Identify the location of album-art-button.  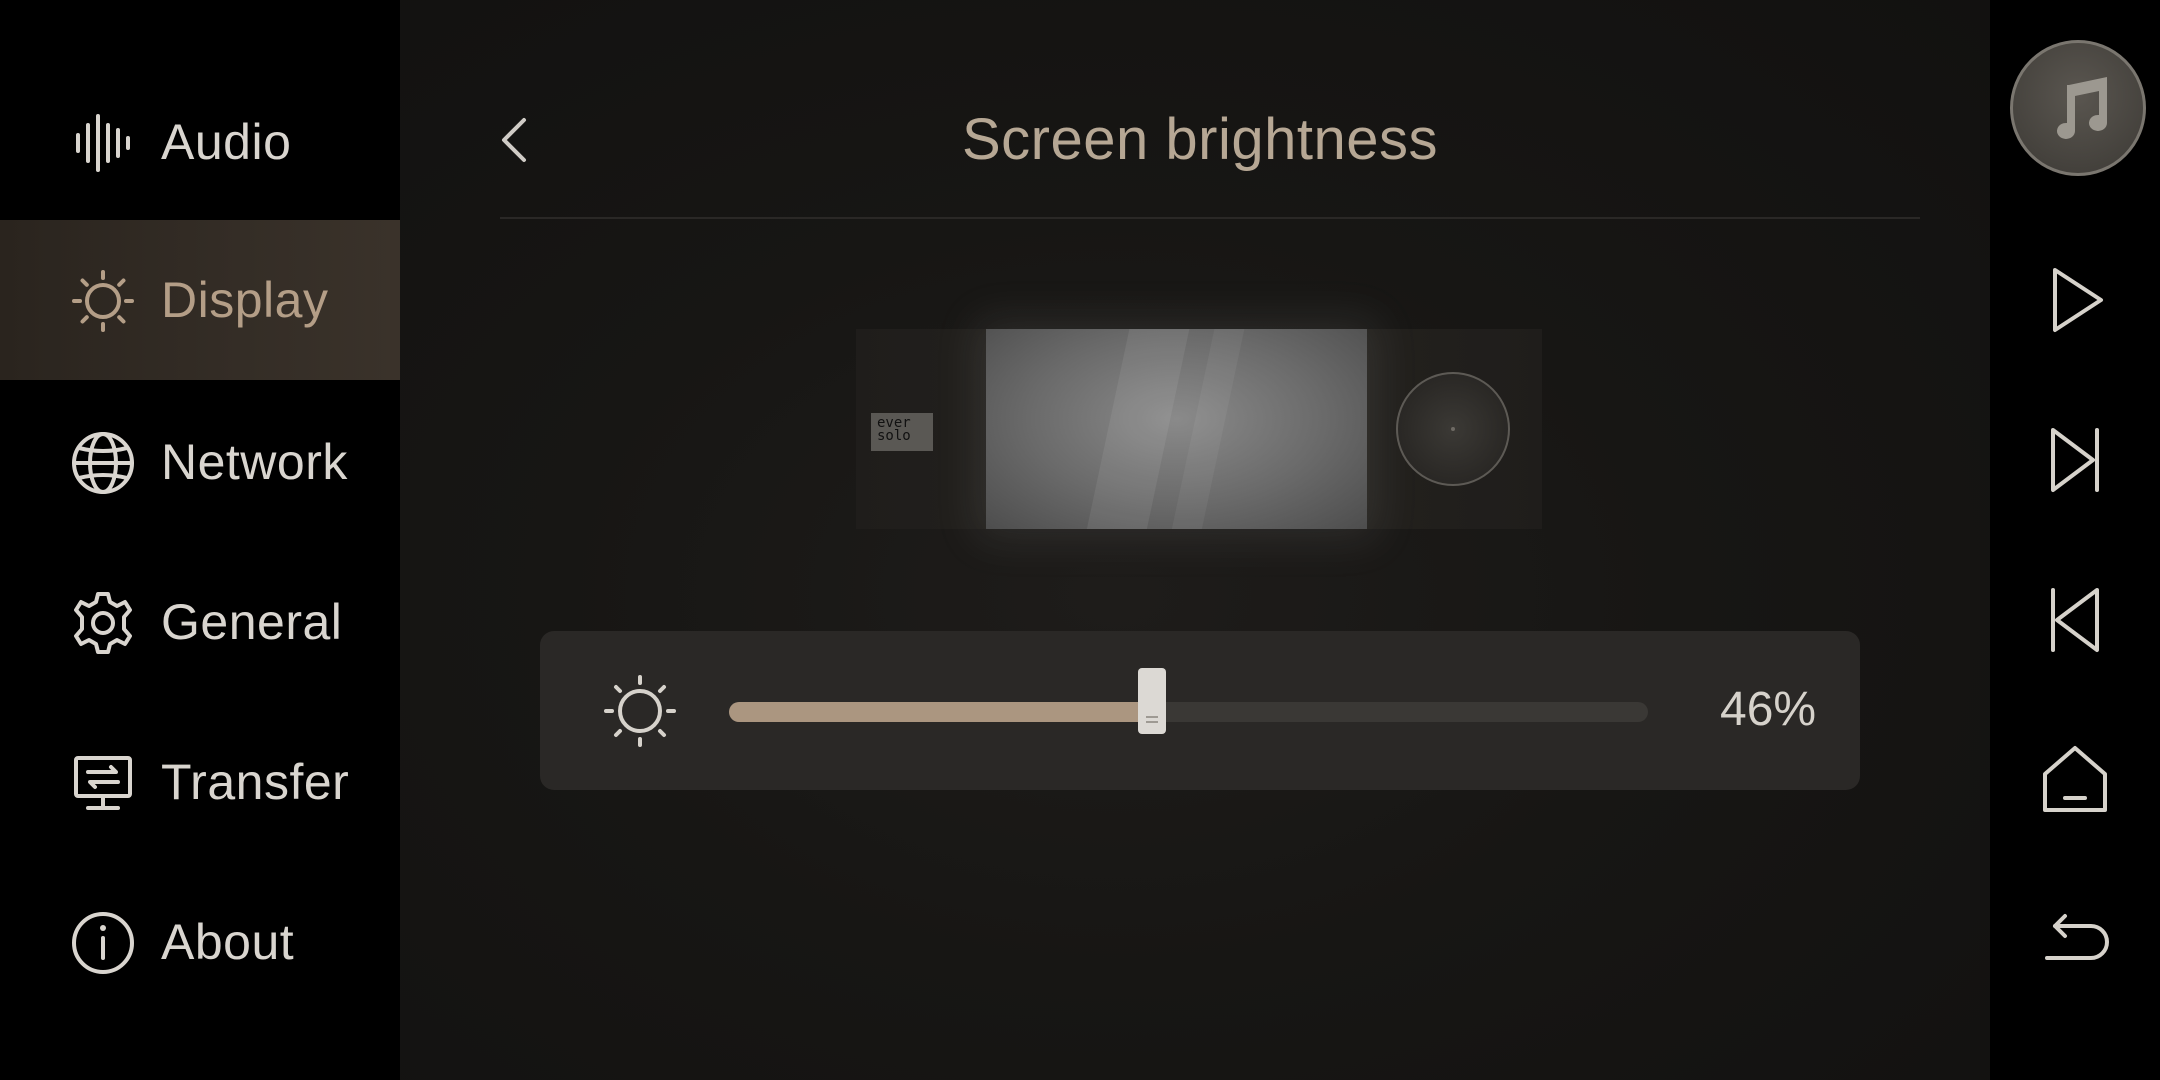
(2078, 108).